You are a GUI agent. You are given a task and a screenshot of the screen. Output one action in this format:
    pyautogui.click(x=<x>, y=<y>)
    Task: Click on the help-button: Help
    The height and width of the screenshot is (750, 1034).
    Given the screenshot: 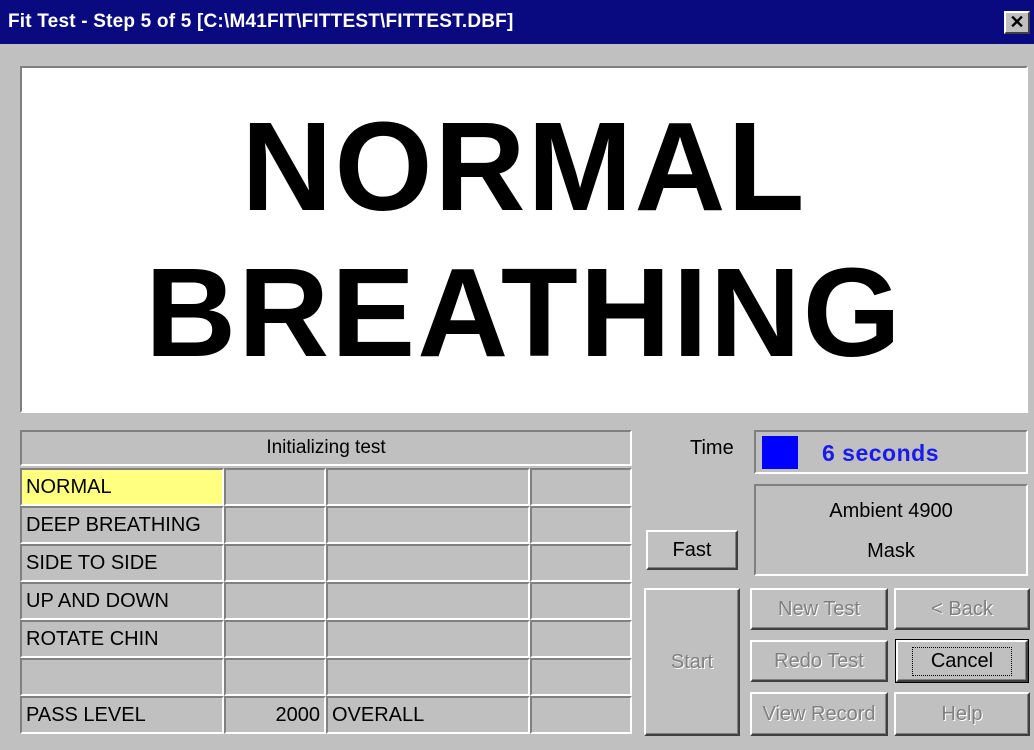 What is the action you would take?
    pyautogui.click(x=962, y=714)
    